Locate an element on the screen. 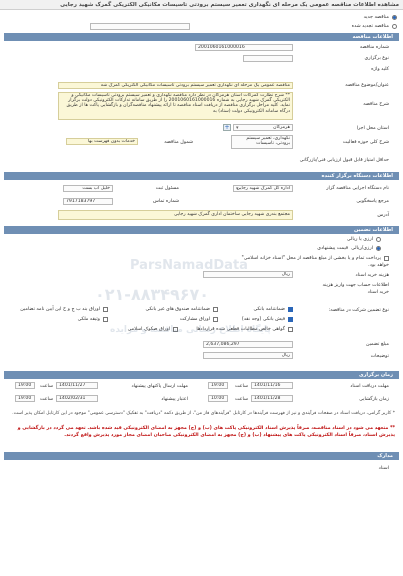  validity-label: اعتبار پیشنهاد is located at coordinates (174, 399).